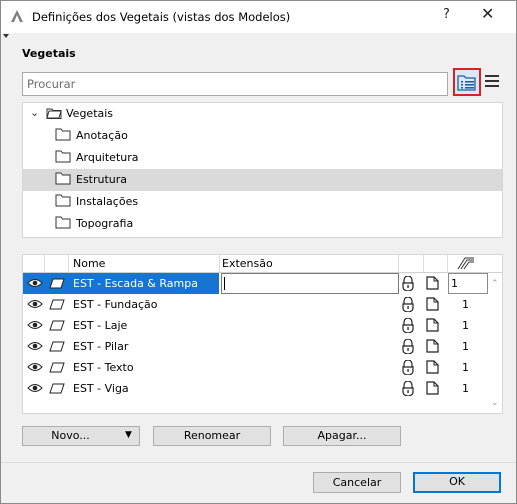 The height and width of the screenshot is (504, 517). Describe the element at coordinates (101, 388) in the screenshot. I see `row-name: EST - Viga` at that location.